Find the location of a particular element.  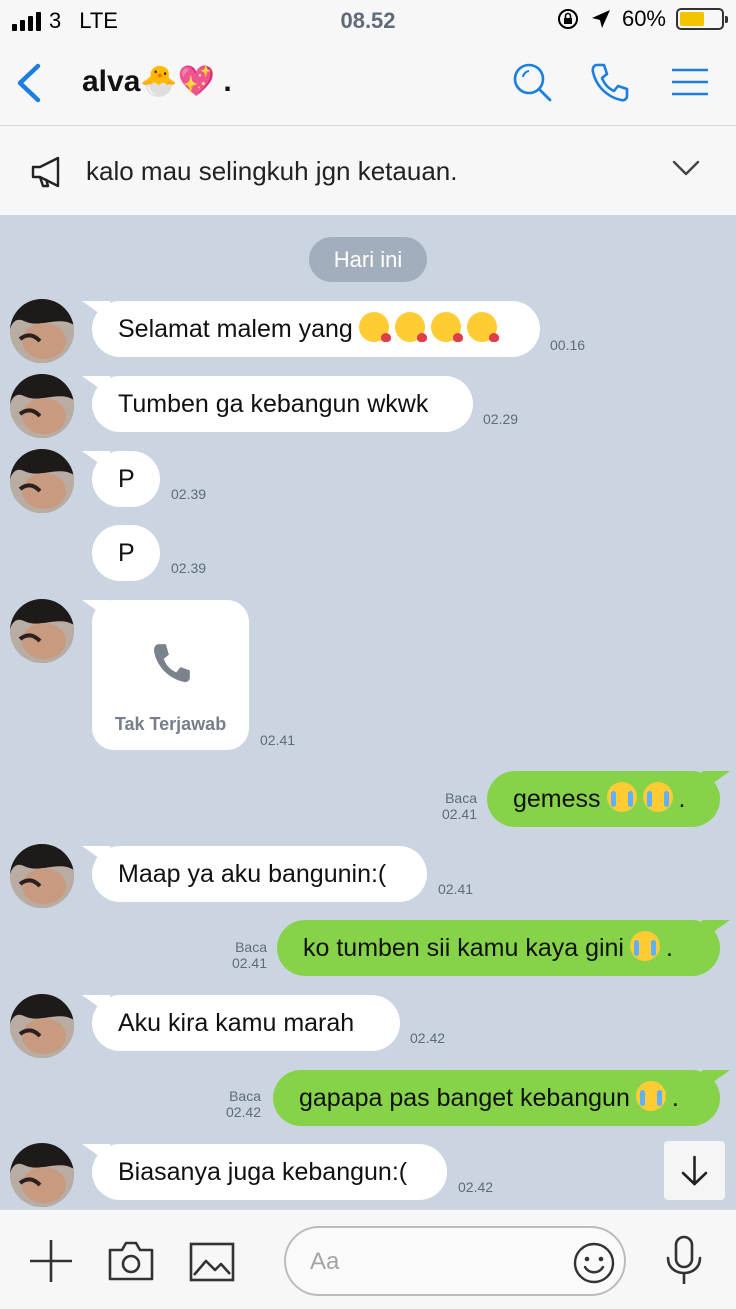

message-text: gapapa pas banget kebangun is located at coordinates (464, 1098).